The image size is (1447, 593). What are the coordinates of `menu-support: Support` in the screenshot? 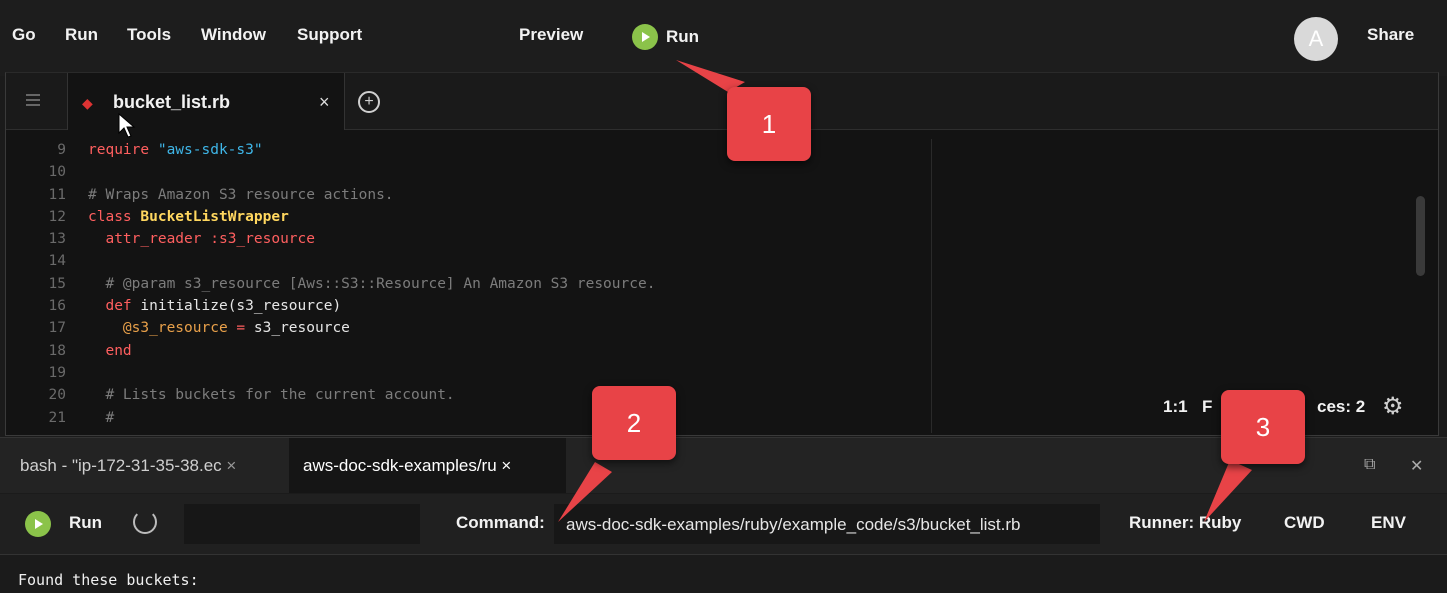 It's located at (329, 35).